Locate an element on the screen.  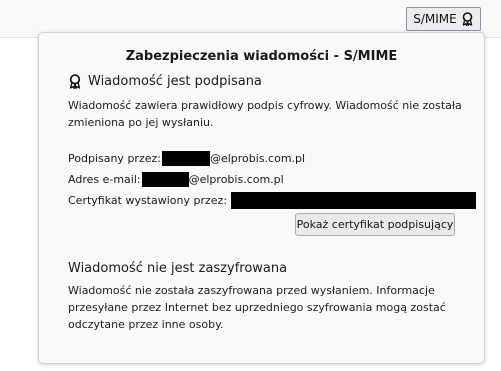
signed-by-row: Podpisany przez: @elprobis.com.pl is located at coordinates (186, 158).